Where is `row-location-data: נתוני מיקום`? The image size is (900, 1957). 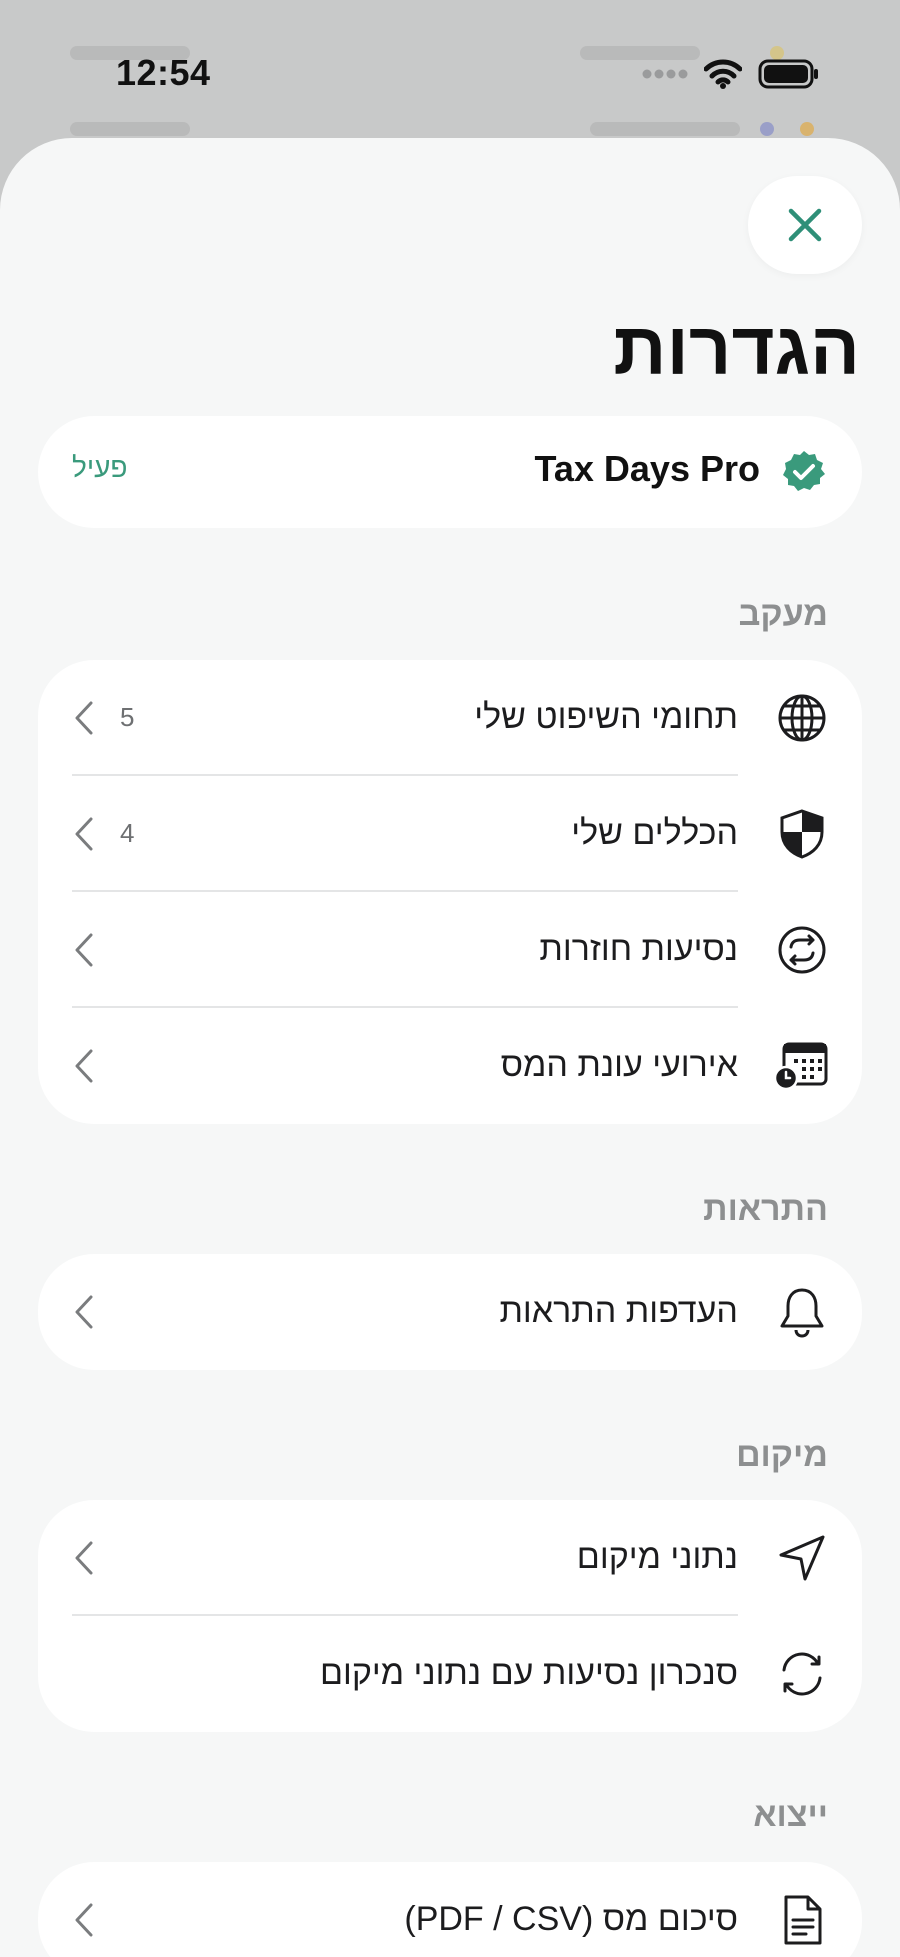 row-location-data: נתוני מיקום is located at coordinates (450, 1558).